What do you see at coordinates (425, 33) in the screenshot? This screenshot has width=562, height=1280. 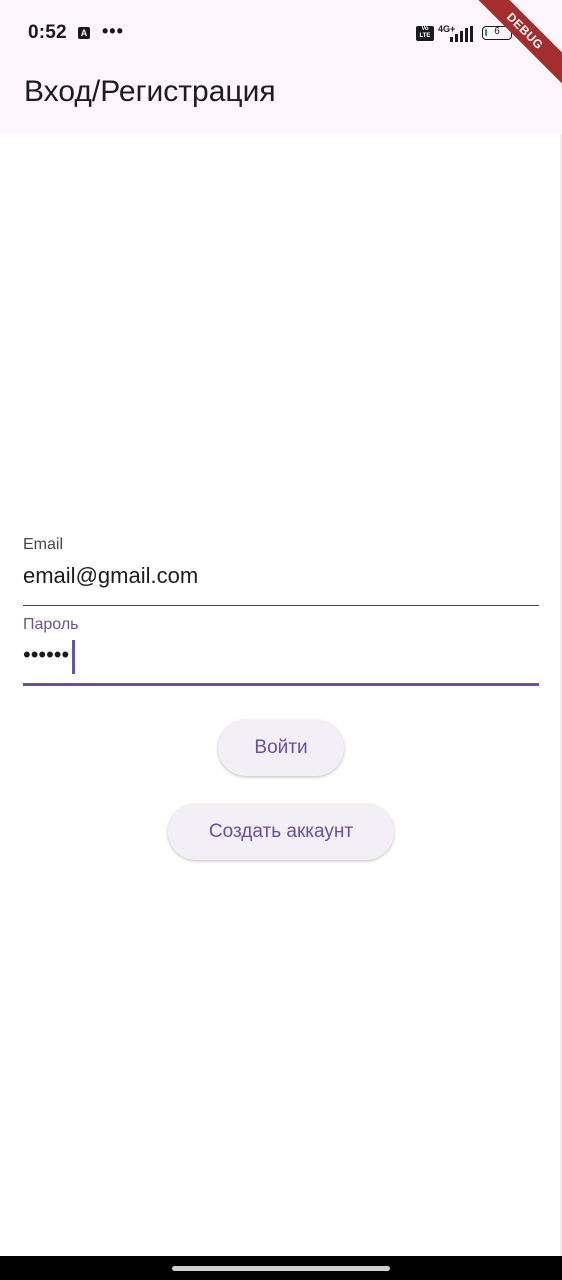 I see `volte-icon: Vo LTE` at bounding box center [425, 33].